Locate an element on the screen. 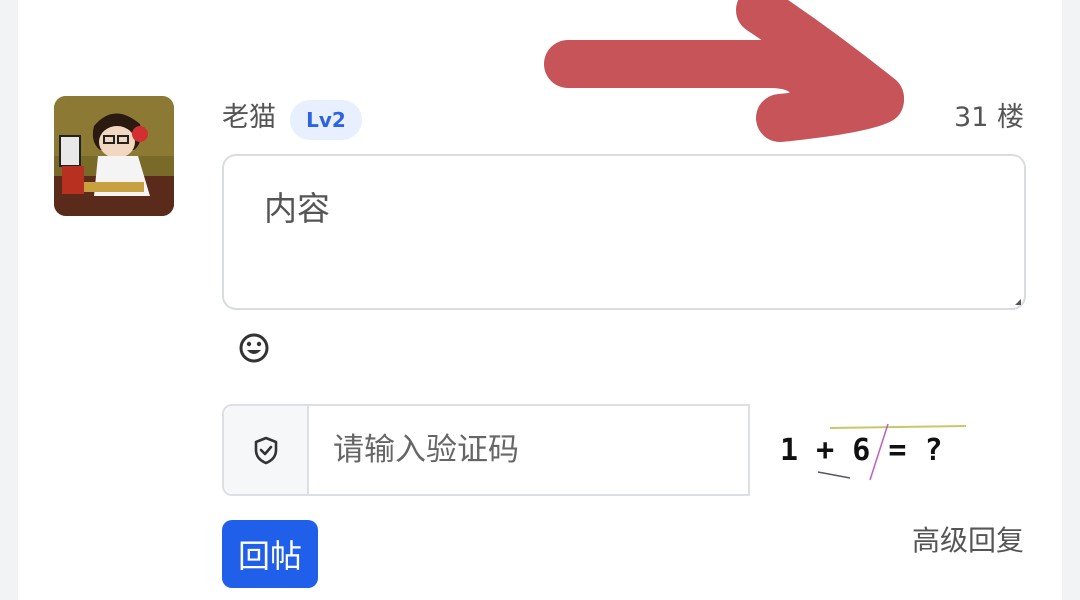 This screenshot has height=600, width=1080. avatar-image is located at coordinates (114, 156).